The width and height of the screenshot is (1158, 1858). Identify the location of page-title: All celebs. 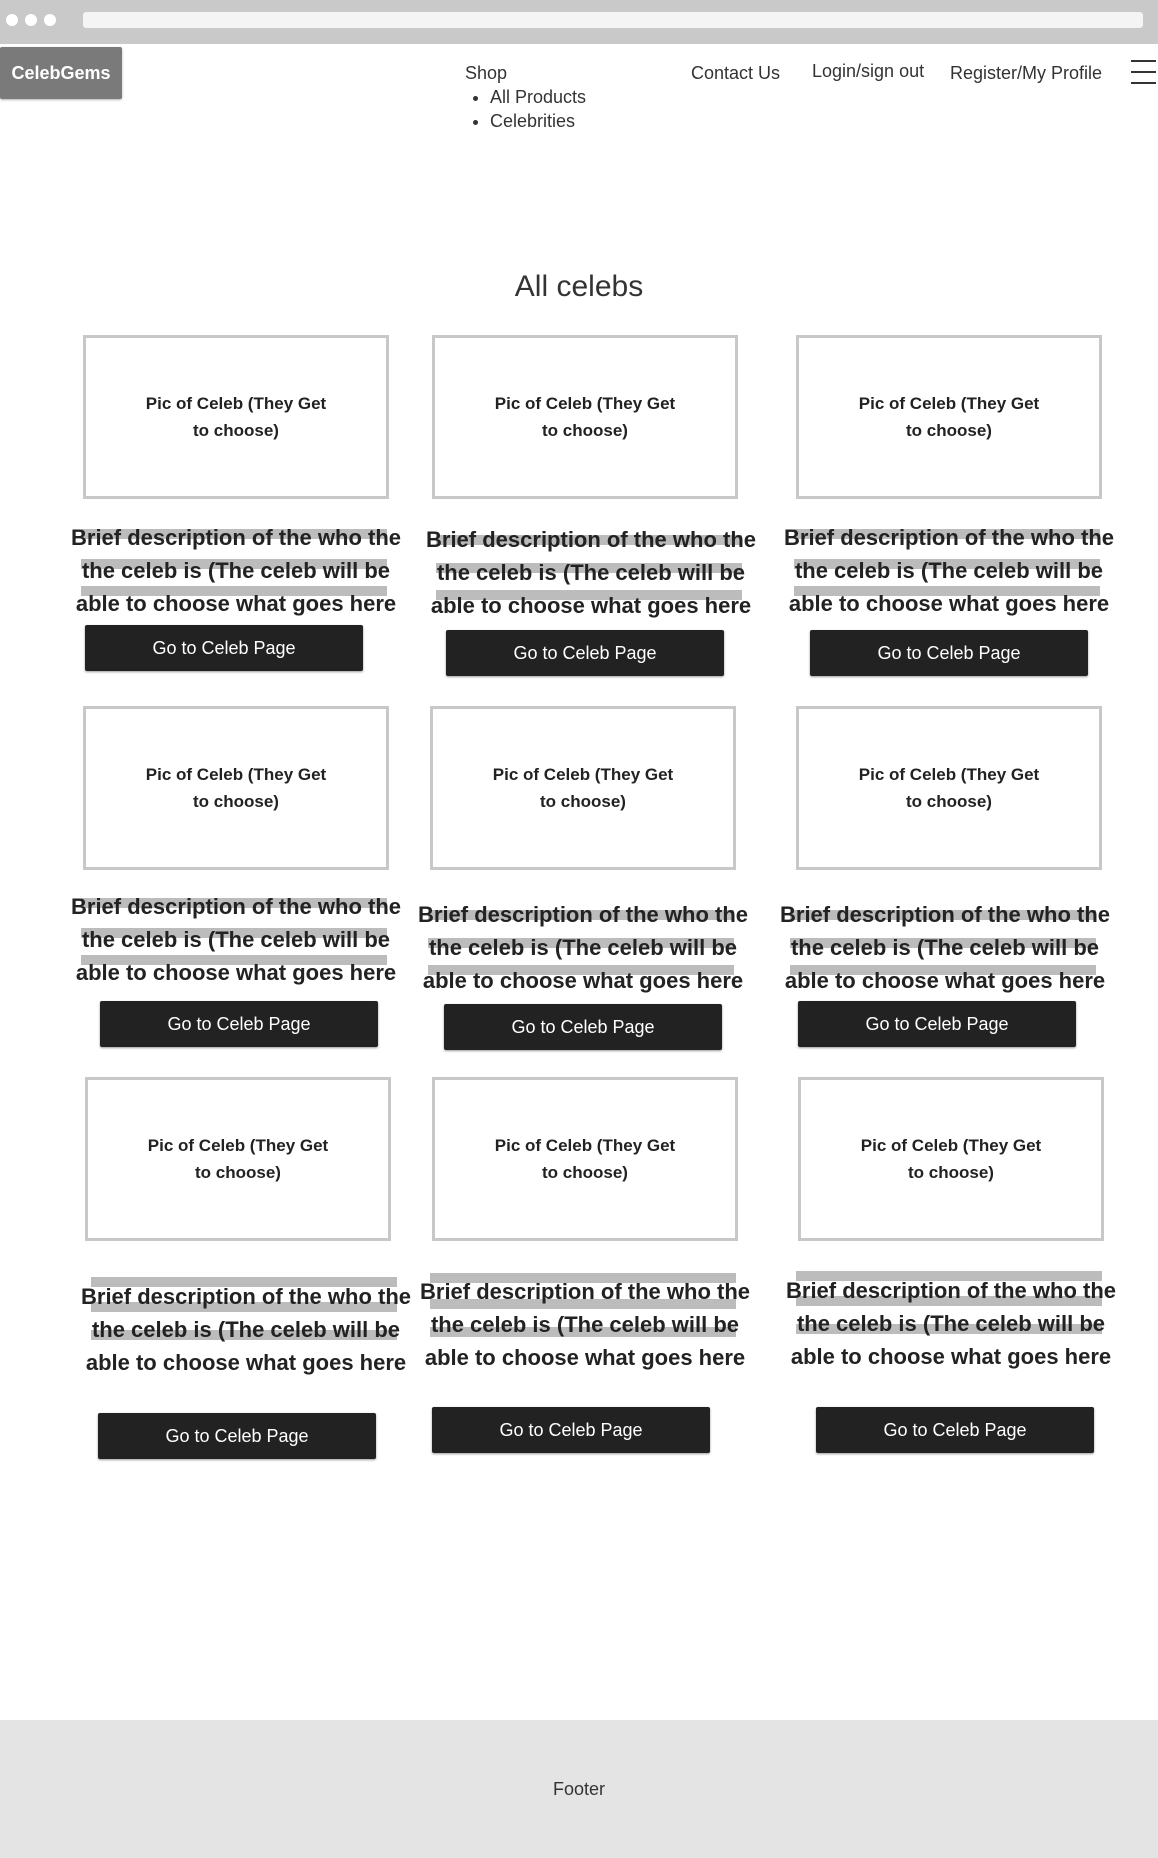
(579, 286).